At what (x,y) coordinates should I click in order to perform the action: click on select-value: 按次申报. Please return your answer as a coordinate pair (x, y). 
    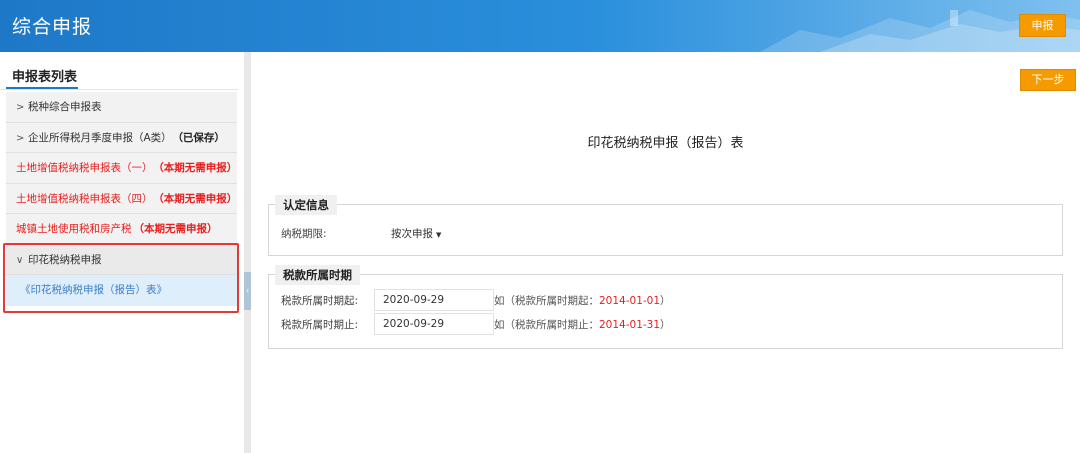
    Looking at the image, I should click on (412, 234).